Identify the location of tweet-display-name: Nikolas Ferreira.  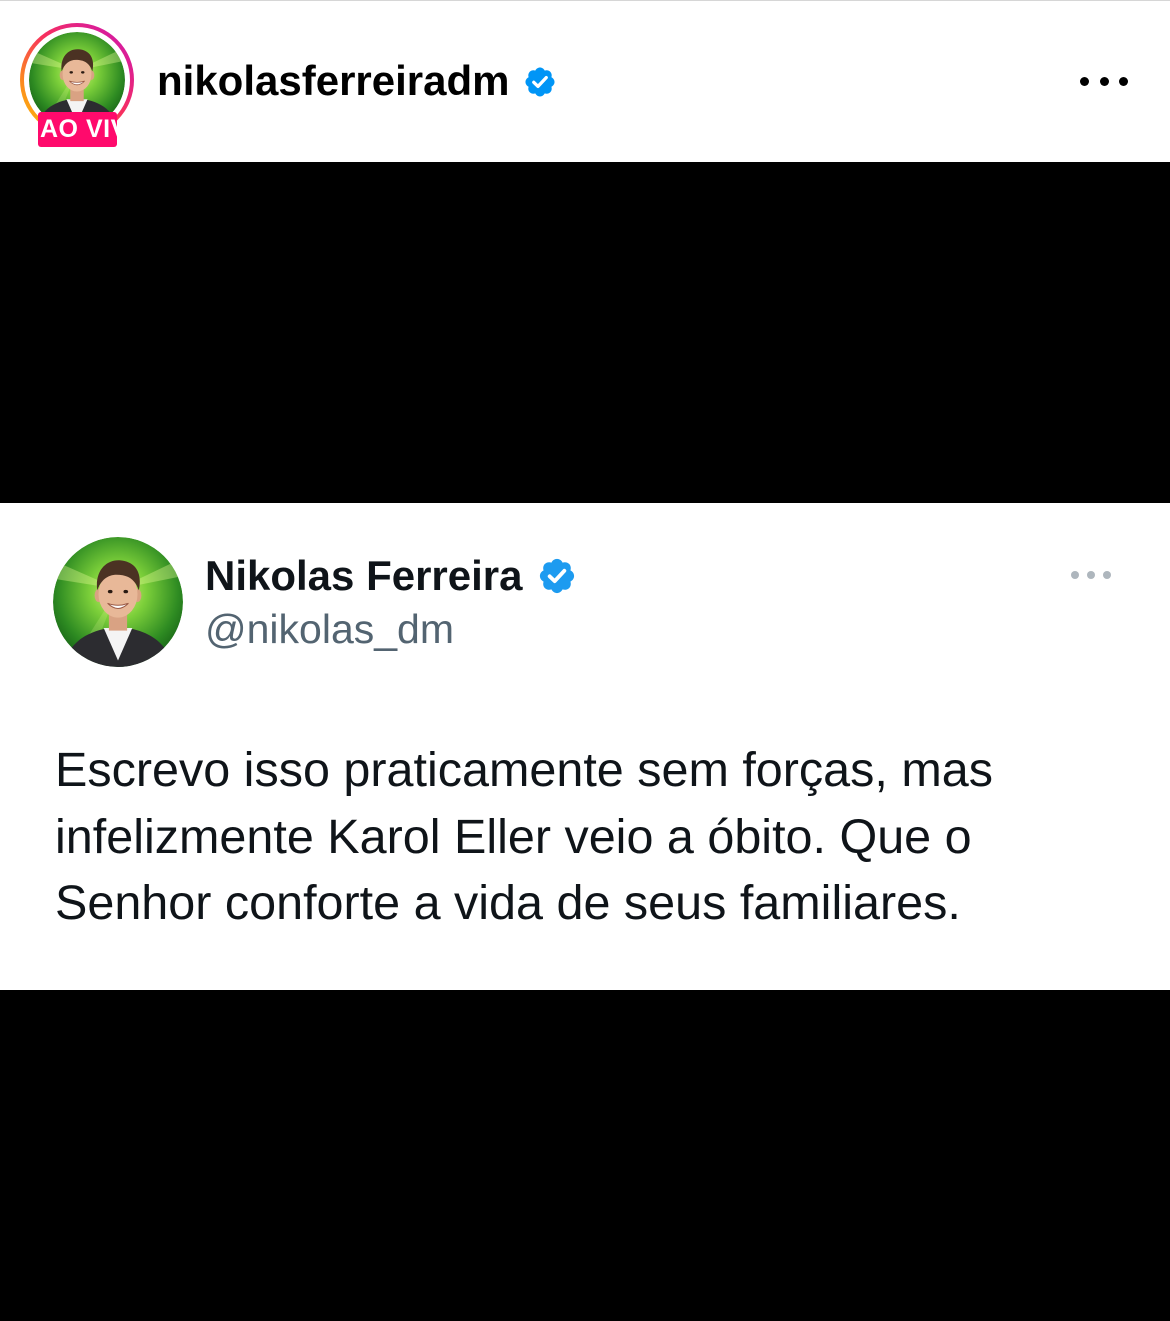
(364, 575).